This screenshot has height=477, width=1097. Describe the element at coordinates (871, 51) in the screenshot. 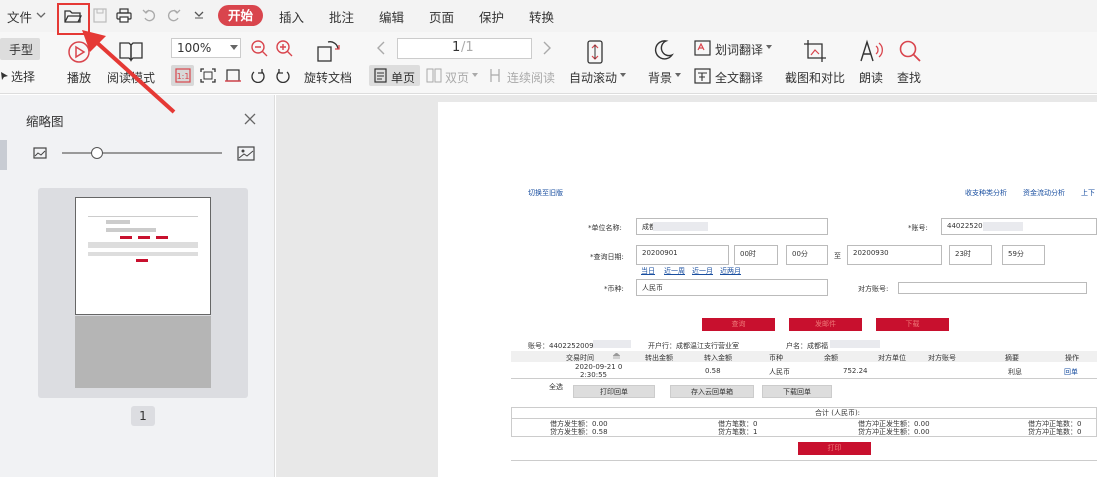

I see `read-aloud-icon` at that location.